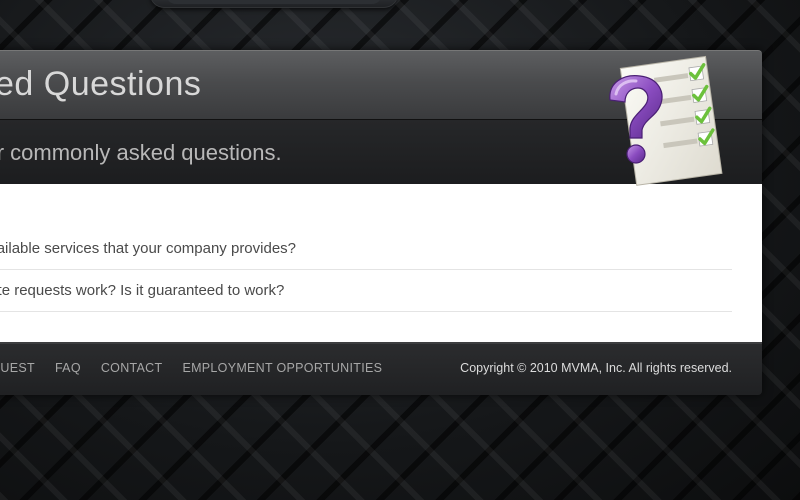  What do you see at coordinates (132, 368) in the screenshot?
I see `footer-link-contact: CONTACT` at bounding box center [132, 368].